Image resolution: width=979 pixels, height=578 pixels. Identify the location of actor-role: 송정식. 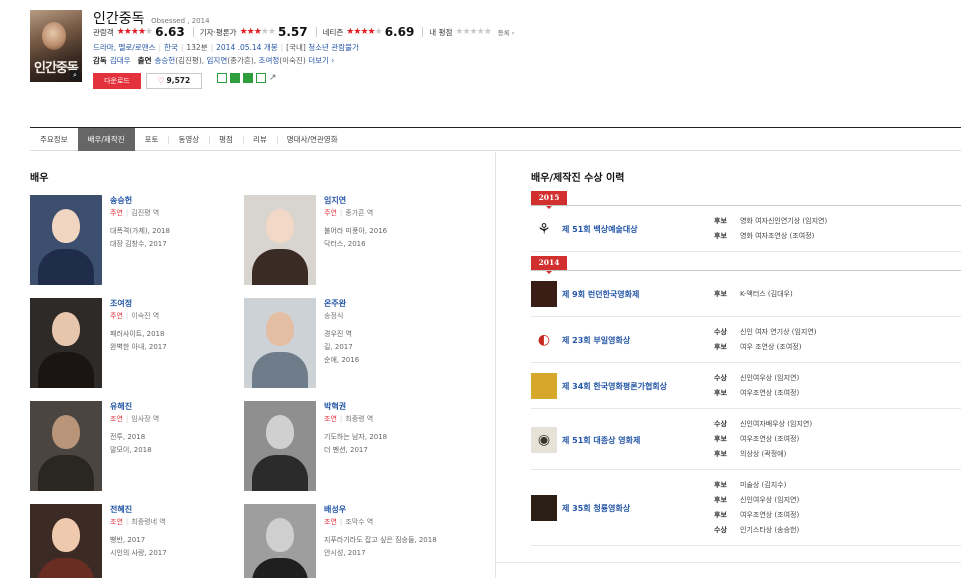
(333, 316).